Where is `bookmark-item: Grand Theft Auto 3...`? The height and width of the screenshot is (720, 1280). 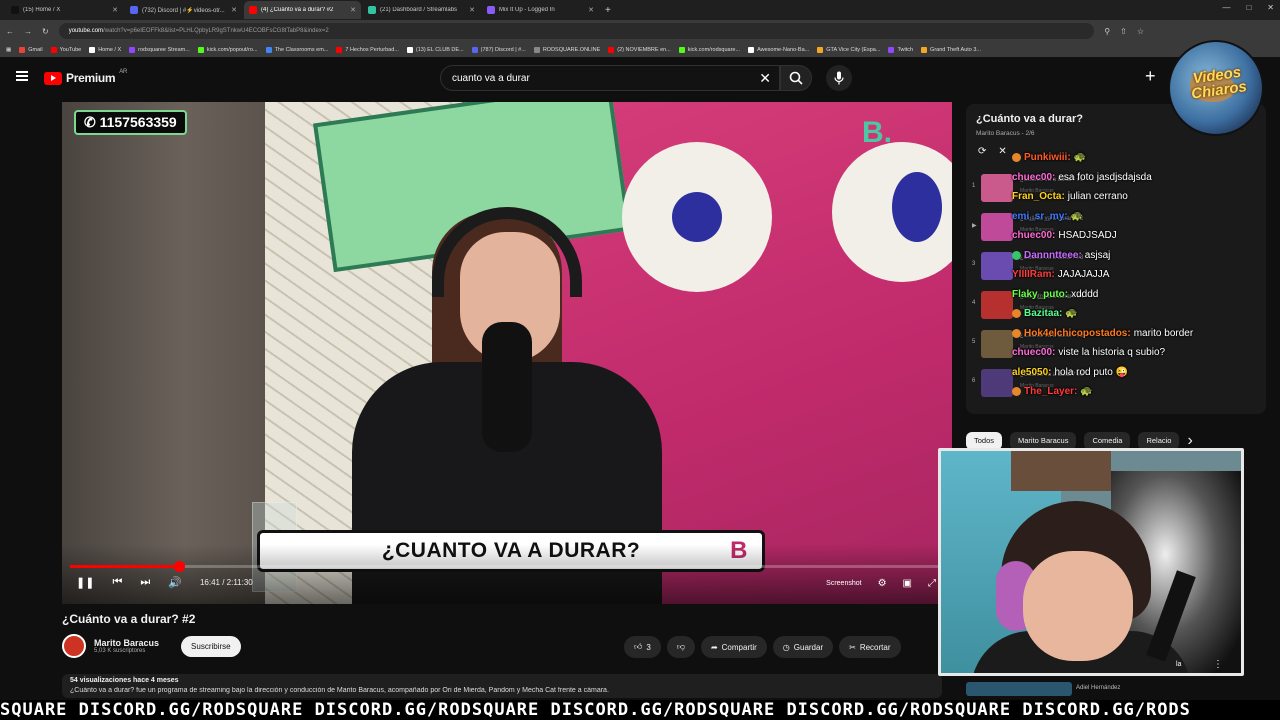
bookmark-item: Grand Theft Auto 3... is located at coordinates (951, 49).